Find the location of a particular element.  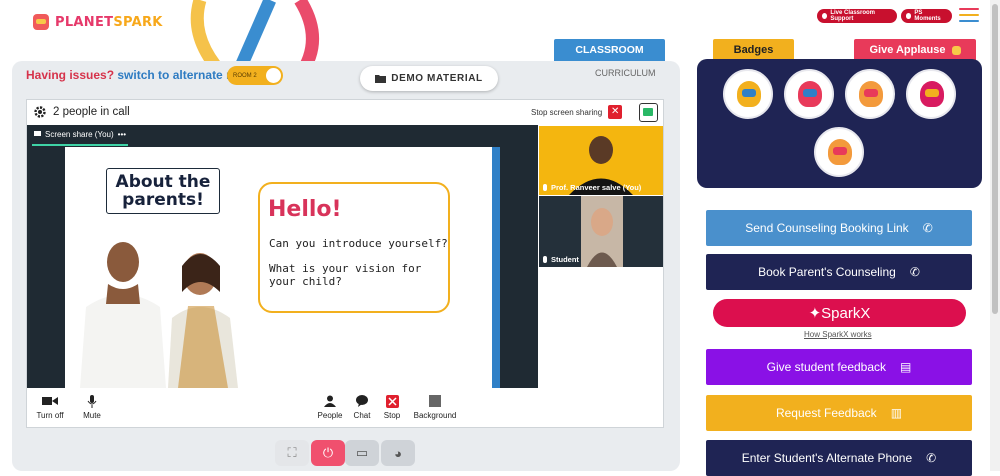

screen-icon is located at coordinates (37, 133).